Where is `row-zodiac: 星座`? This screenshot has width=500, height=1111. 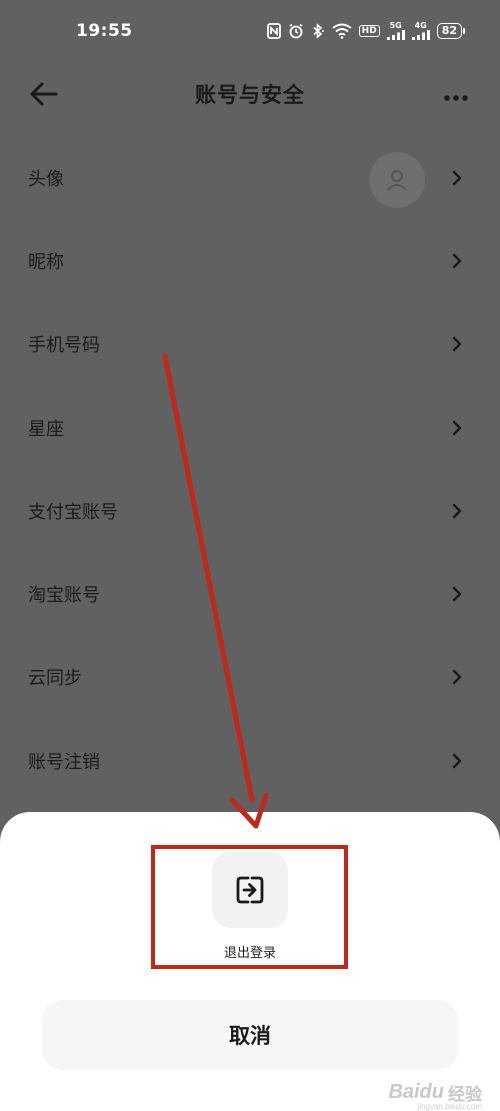 row-zodiac: 星座 is located at coordinates (250, 427).